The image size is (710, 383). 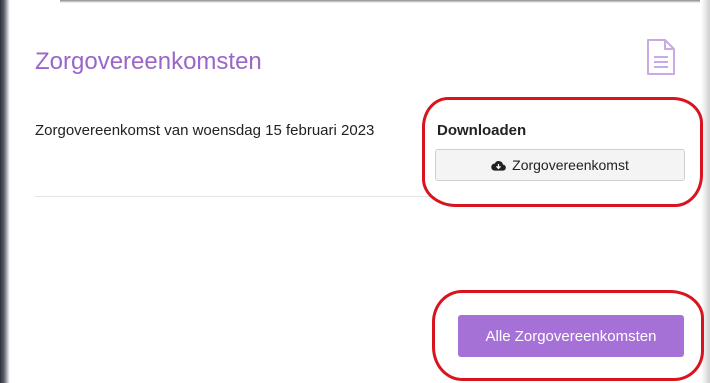 I want to click on window-edge-right, so click(x=705, y=191).